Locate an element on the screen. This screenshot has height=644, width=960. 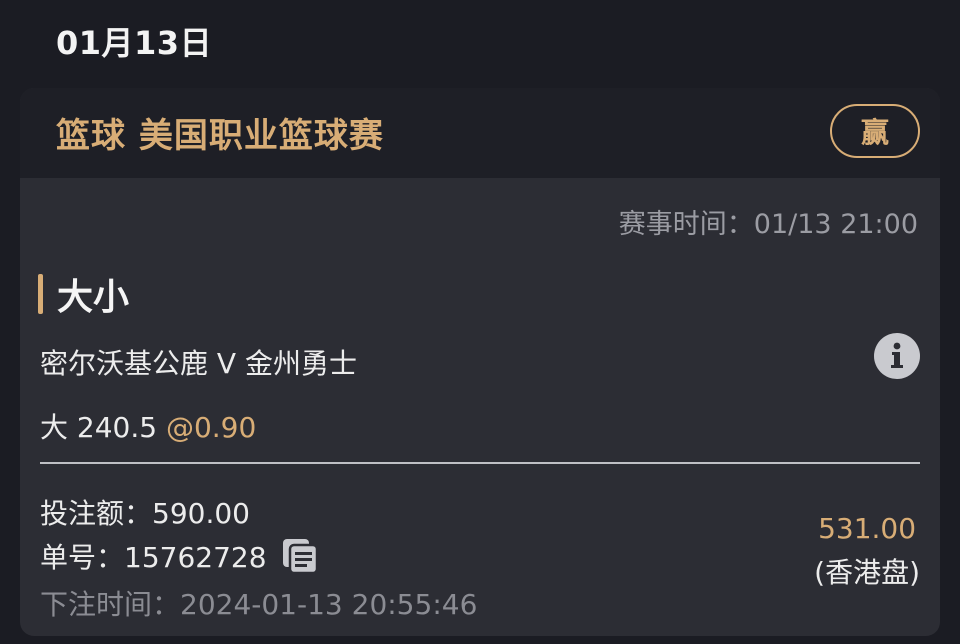
market-accent-bar is located at coordinates (40, 294).